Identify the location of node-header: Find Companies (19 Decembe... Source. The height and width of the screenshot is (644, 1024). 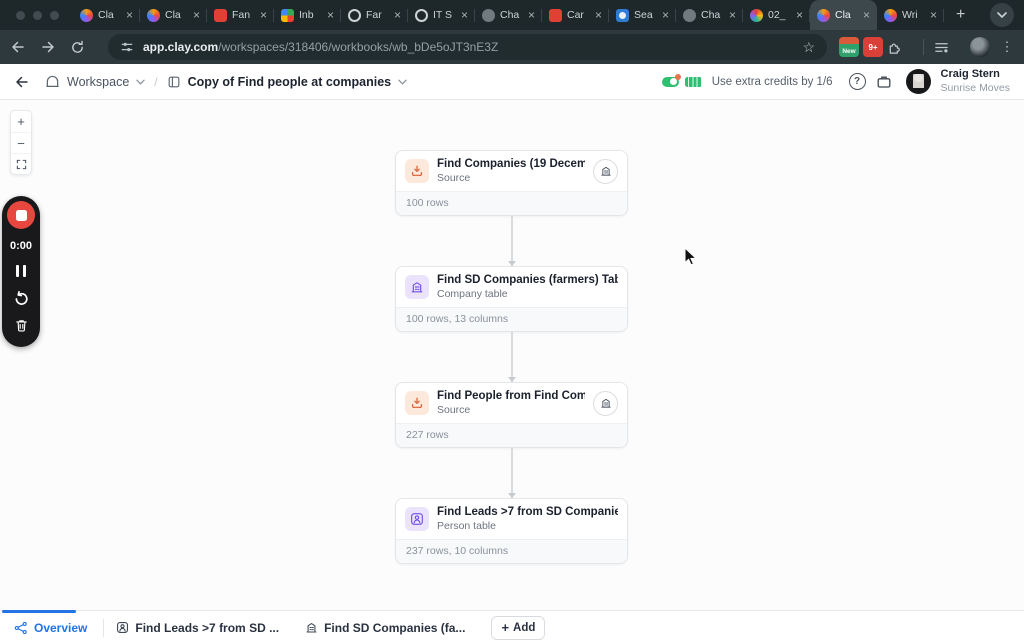
(511, 171).